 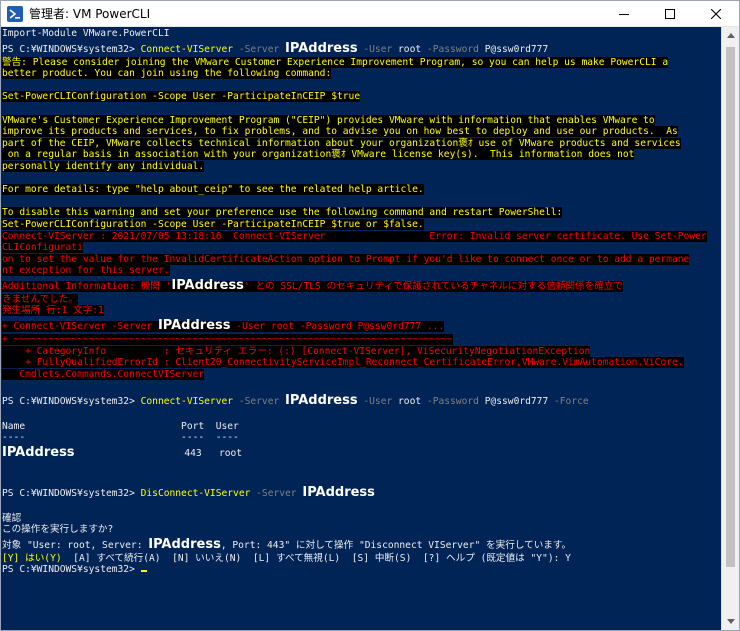 What do you see at coordinates (370, 14) in the screenshot?
I see `title-bar: 管理者: VM PowerCLI` at bounding box center [370, 14].